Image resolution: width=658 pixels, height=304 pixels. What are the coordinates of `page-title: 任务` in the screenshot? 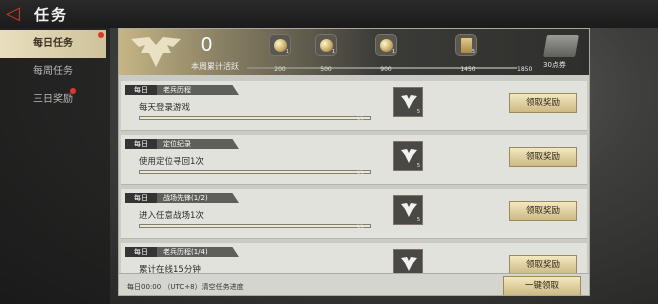 It's located at (51, 15).